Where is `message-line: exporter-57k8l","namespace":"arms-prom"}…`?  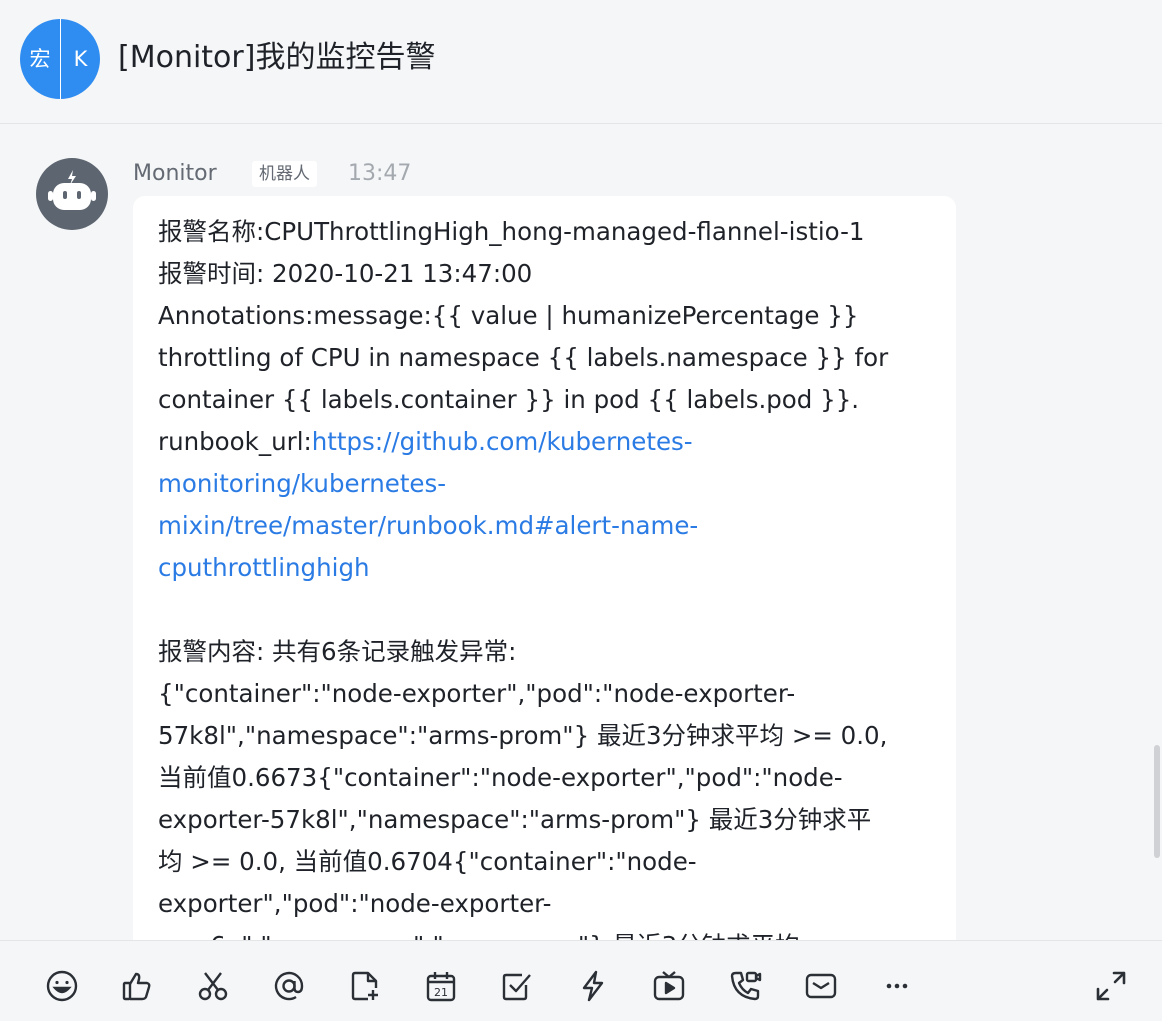
message-line: exporter-57k8l","namespace":"arms-prom"}… is located at coordinates (515, 819).